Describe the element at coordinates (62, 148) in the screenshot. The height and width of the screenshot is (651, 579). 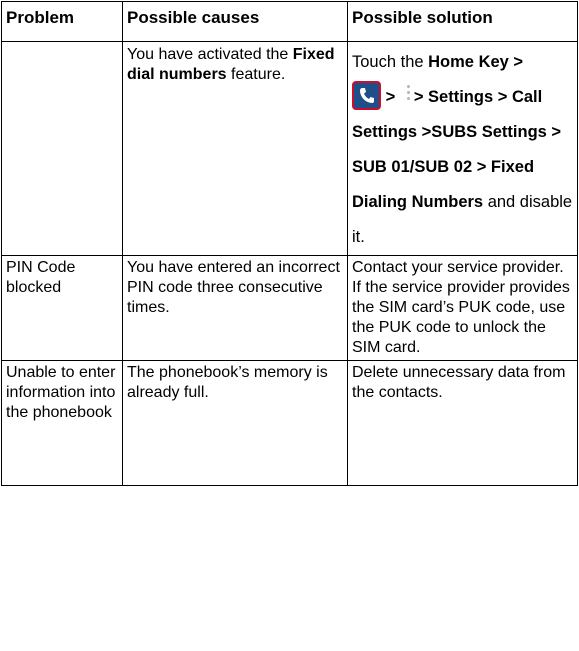
I see `problem-cell` at that location.